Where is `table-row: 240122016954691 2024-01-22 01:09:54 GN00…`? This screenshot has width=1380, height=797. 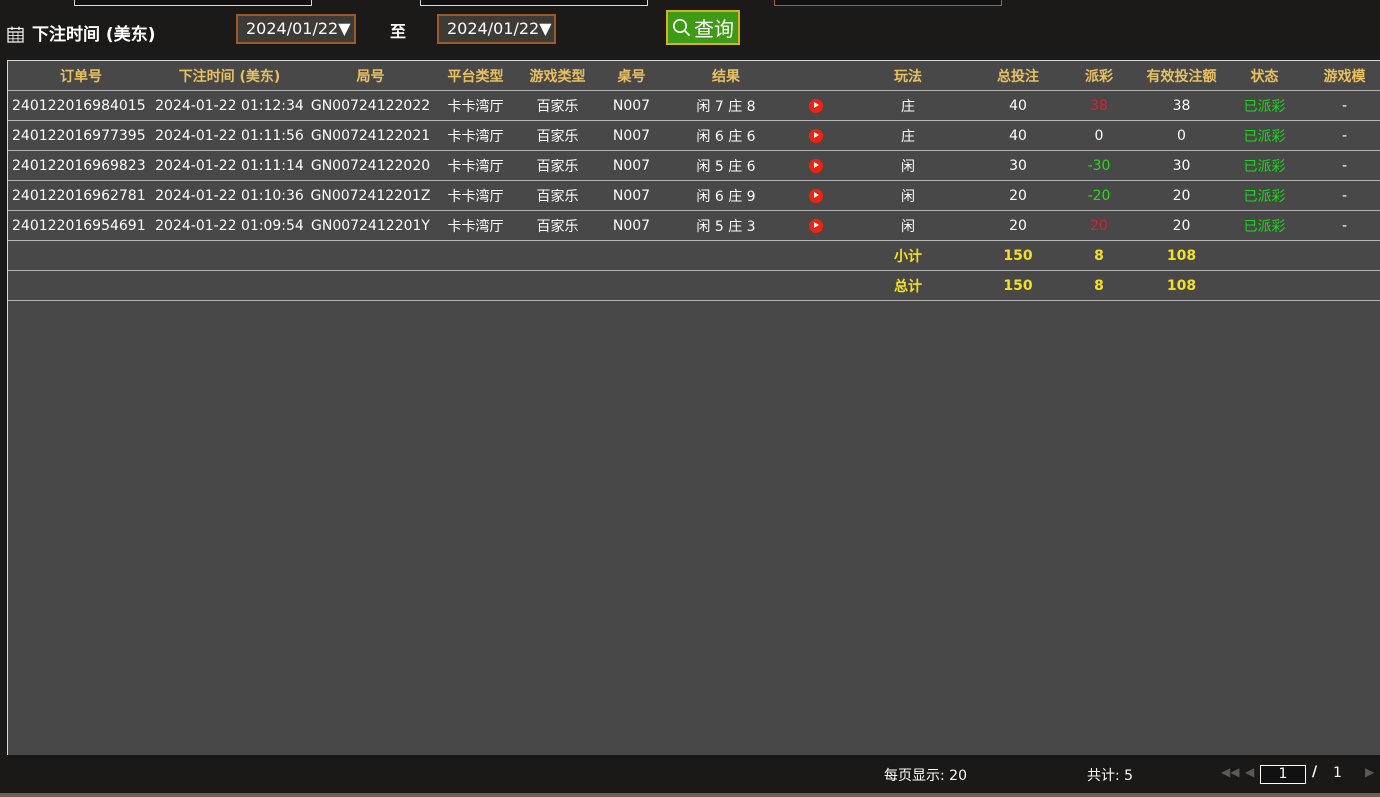 table-row: 240122016954691 2024-01-22 01:09:54 GN00… is located at coordinates (694, 225).